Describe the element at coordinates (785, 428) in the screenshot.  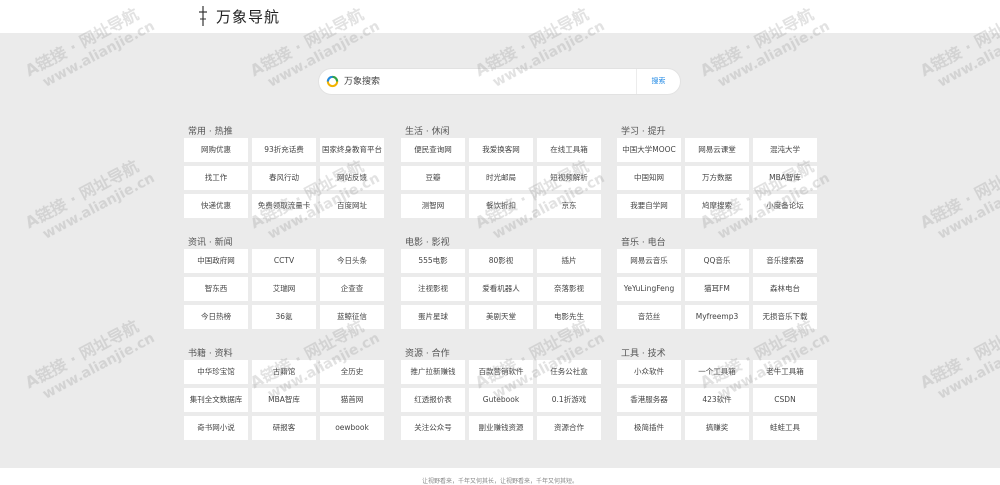
I see `link-item: 蛙蛙工具` at that location.